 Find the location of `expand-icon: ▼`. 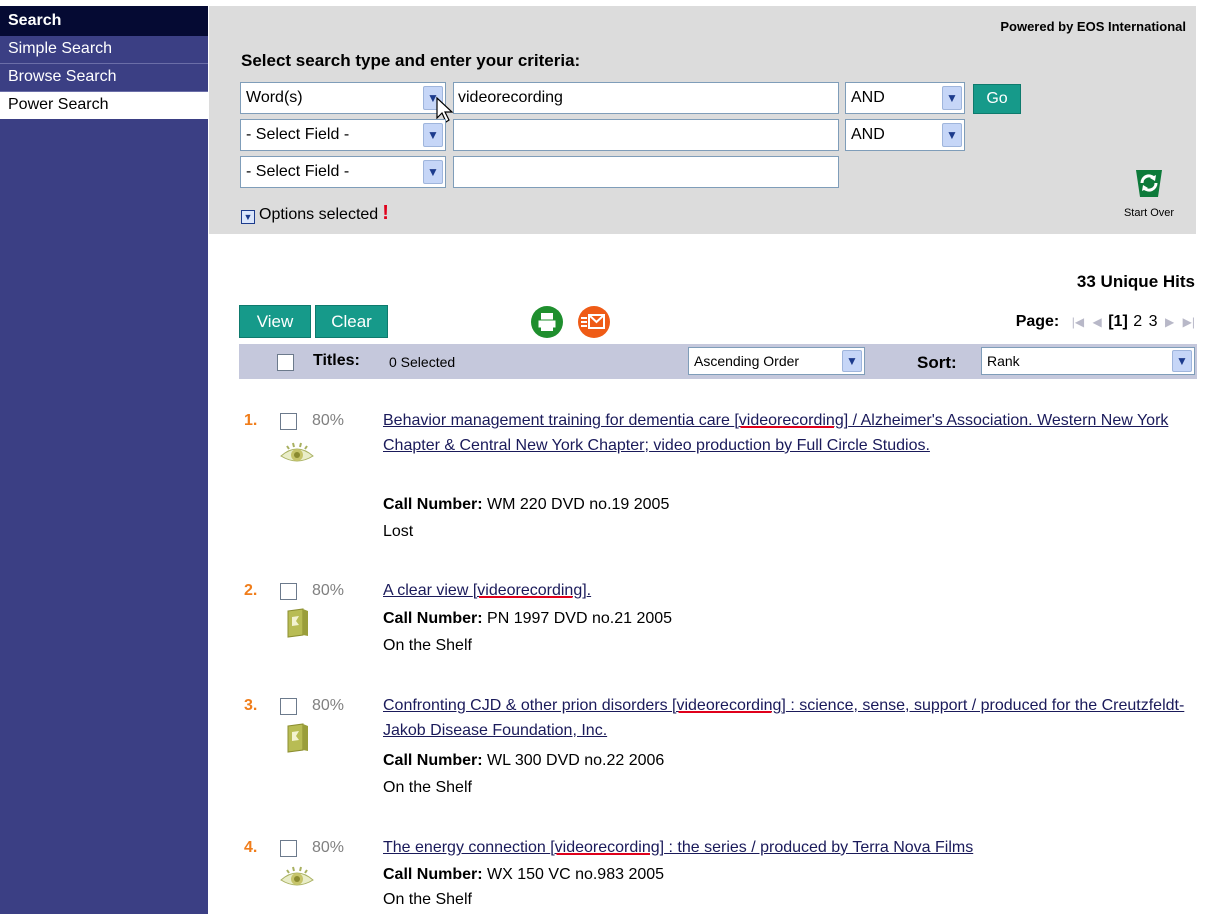

expand-icon: ▼ is located at coordinates (248, 217).